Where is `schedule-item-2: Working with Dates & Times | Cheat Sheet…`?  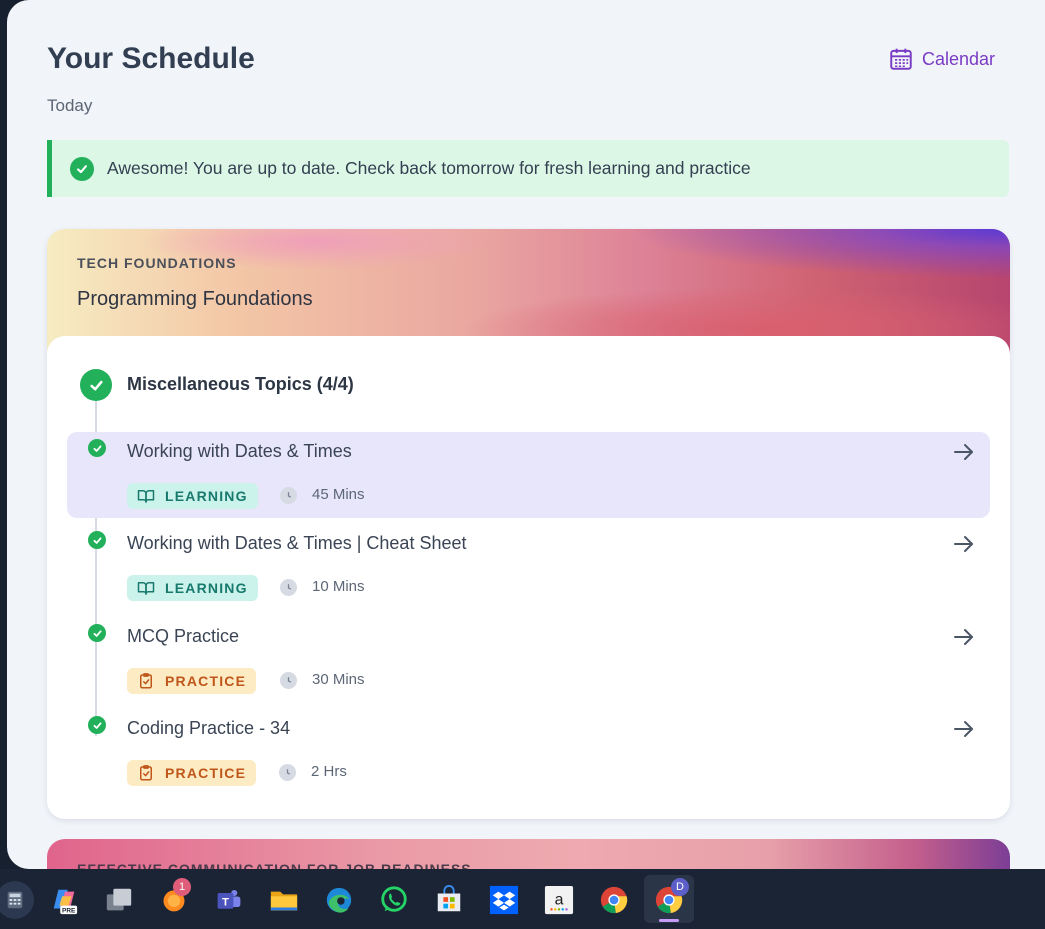 schedule-item-2: Working with Dates & Times | Cheat Sheet… is located at coordinates (528, 567).